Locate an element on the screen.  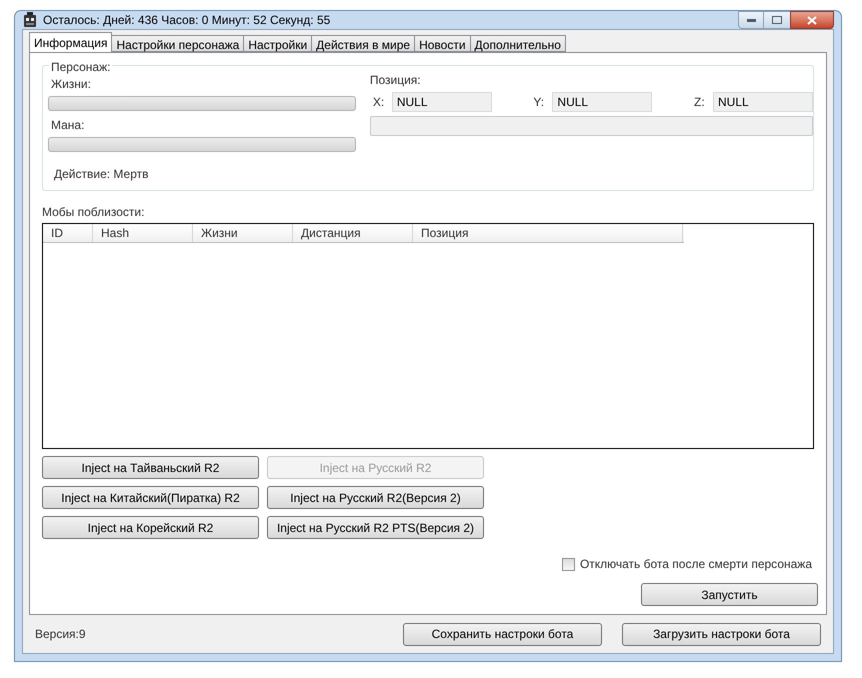
coord-label: Y: is located at coordinates (539, 102).